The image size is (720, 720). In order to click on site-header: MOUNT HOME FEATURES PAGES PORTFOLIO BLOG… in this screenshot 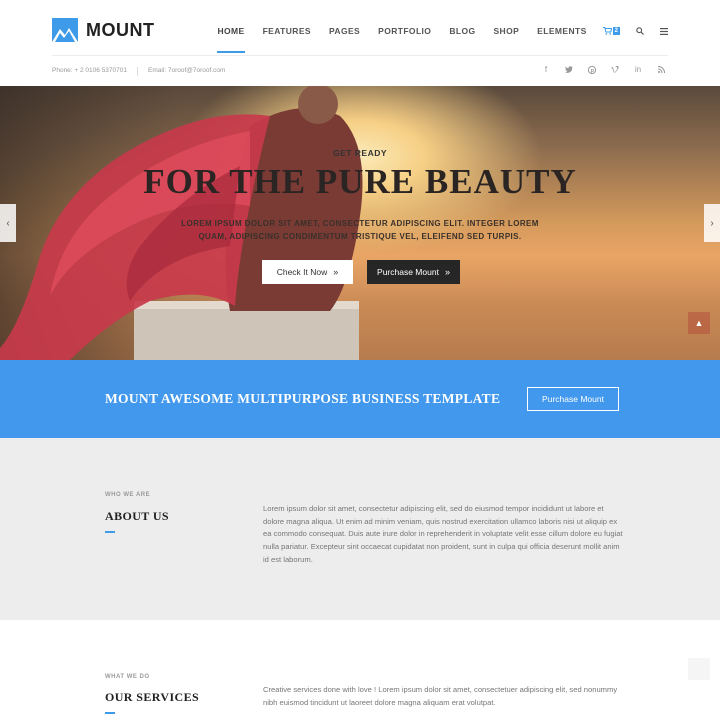, I will do `click(360, 43)`.